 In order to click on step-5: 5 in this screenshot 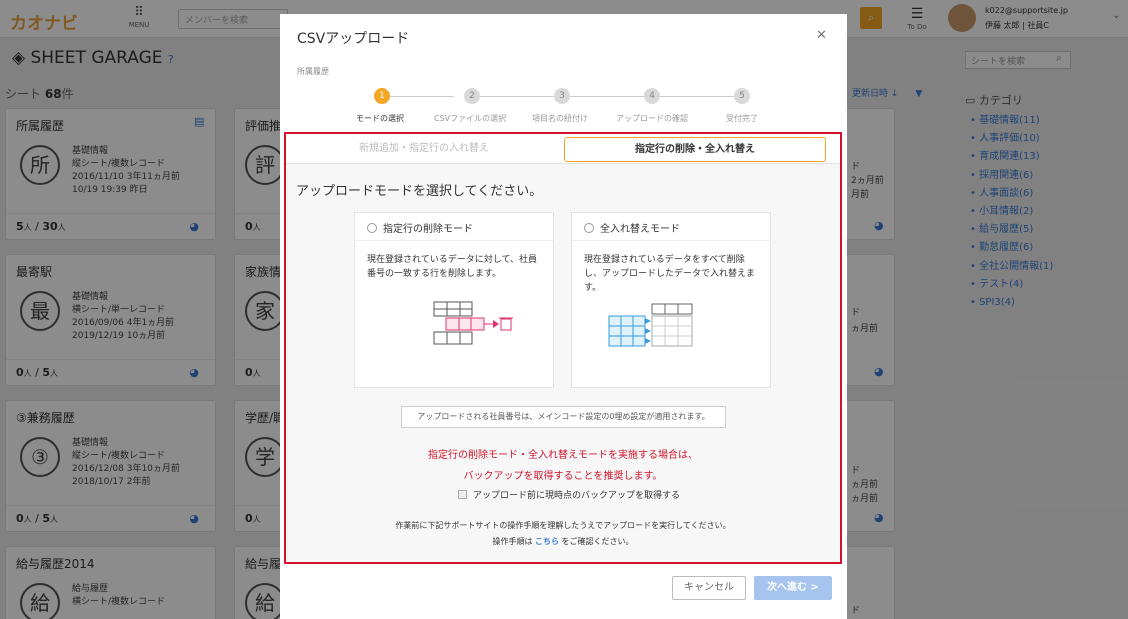, I will do `click(742, 96)`.